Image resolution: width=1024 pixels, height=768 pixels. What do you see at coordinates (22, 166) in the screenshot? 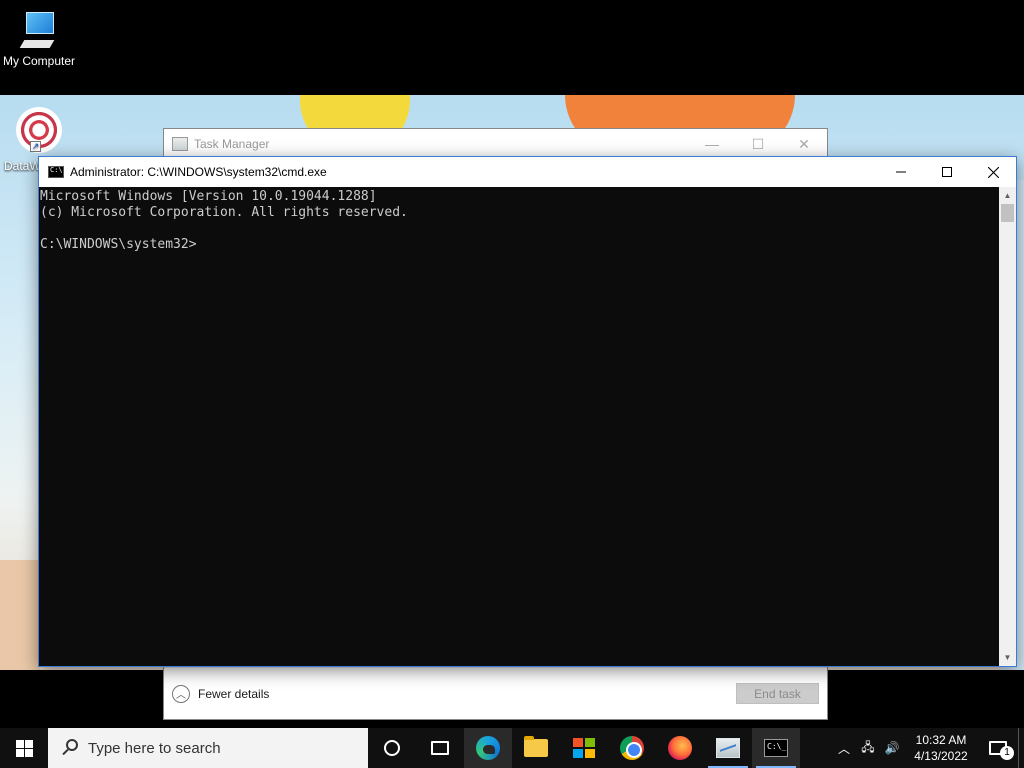
I see `desktop-icon-label: DataW` at bounding box center [22, 166].